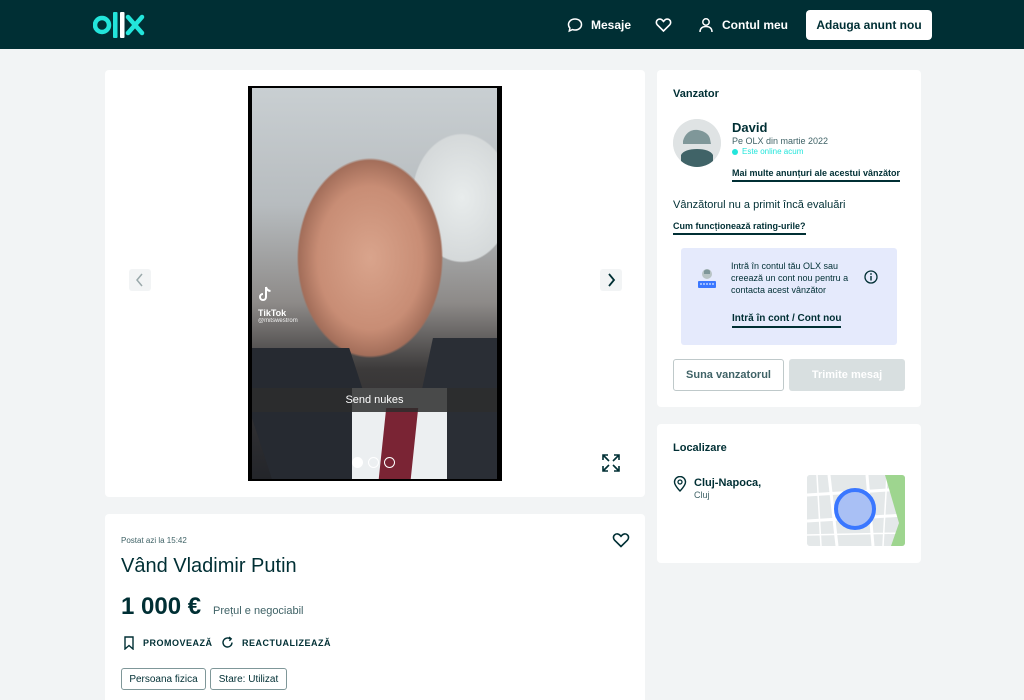  What do you see at coordinates (119, 25) in the screenshot?
I see `olx-logo` at bounding box center [119, 25].